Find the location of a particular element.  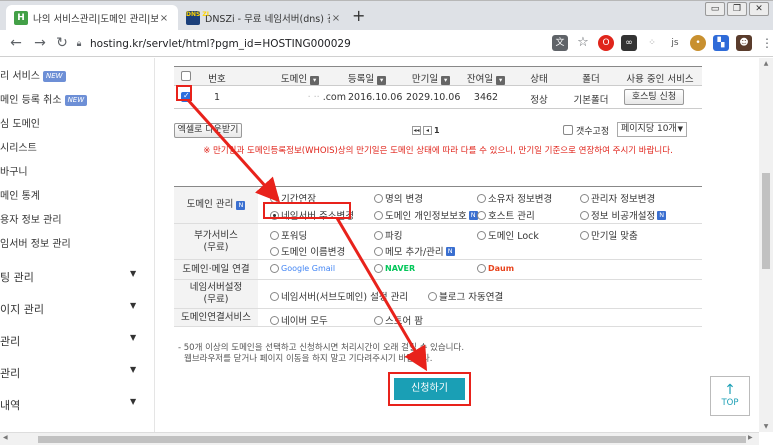

sidebar-item: 리 서비스 NEW is located at coordinates (77, 74).